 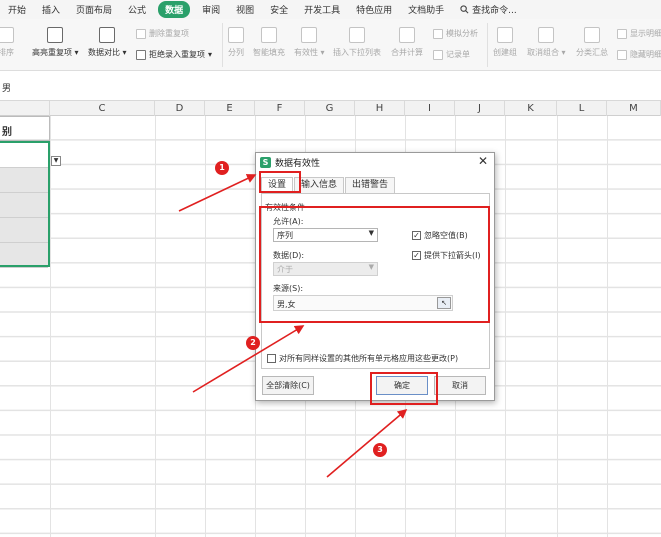 I want to click on highlight-duplicates-icon, so click(x=55, y=35).